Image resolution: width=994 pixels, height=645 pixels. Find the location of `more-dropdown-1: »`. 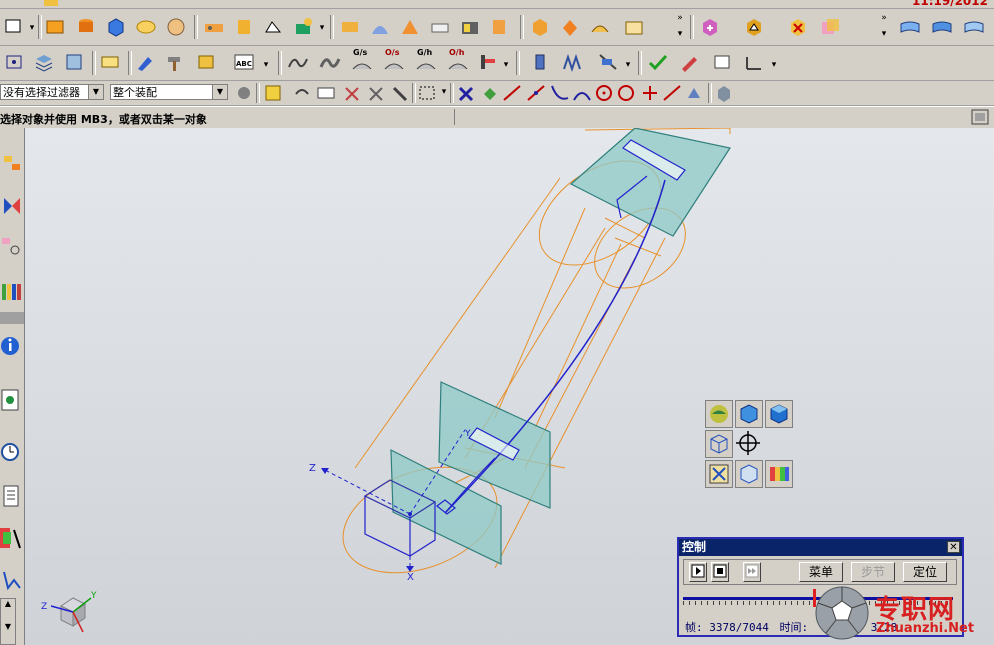

more-dropdown-1: » is located at coordinates (680, 18).